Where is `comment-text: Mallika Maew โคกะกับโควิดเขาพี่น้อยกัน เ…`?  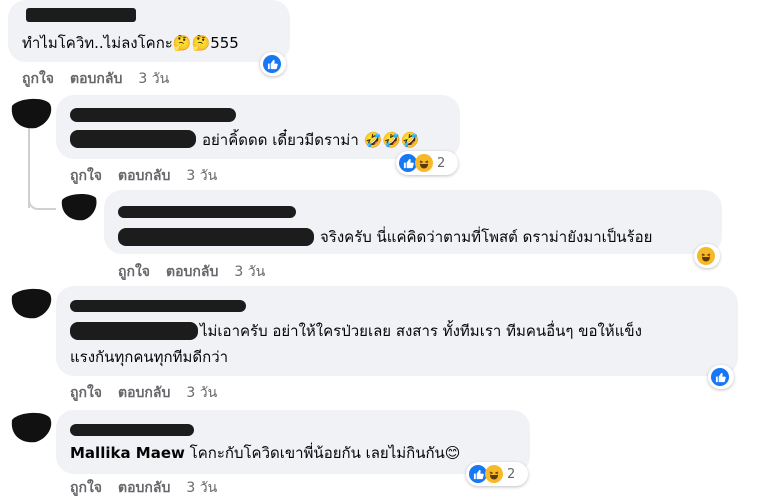 comment-text: Mallika Maew โคกะกับโควิดเขาพี่น้อยกัน เ… is located at coordinates (265, 453).